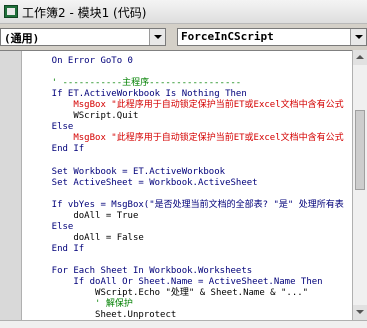 The width and height of the screenshot is (367, 328). What do you see at coordinates (169, 293) in the screenshot?
I see `code-line: WScript.Echo "处理" & Sheet.Name & "..."` at bounding box center [169, 293].